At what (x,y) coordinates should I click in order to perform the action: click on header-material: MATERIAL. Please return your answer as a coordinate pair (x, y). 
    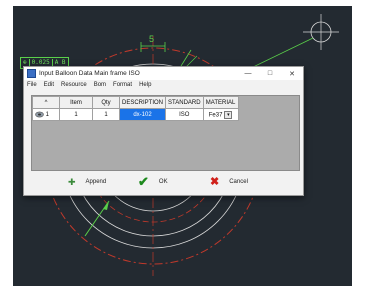
    Looking at the image, I should click on (220, 102).